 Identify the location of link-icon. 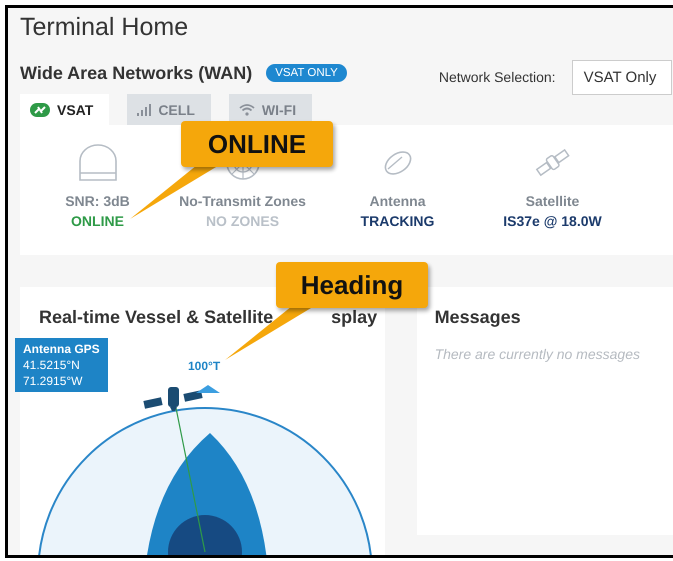
(40, 109).